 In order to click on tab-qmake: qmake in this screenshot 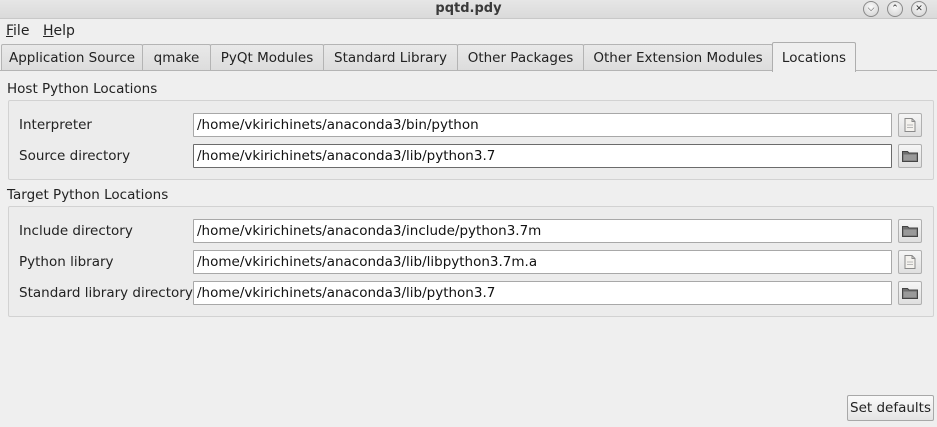, I will do `click(176, 57)`.